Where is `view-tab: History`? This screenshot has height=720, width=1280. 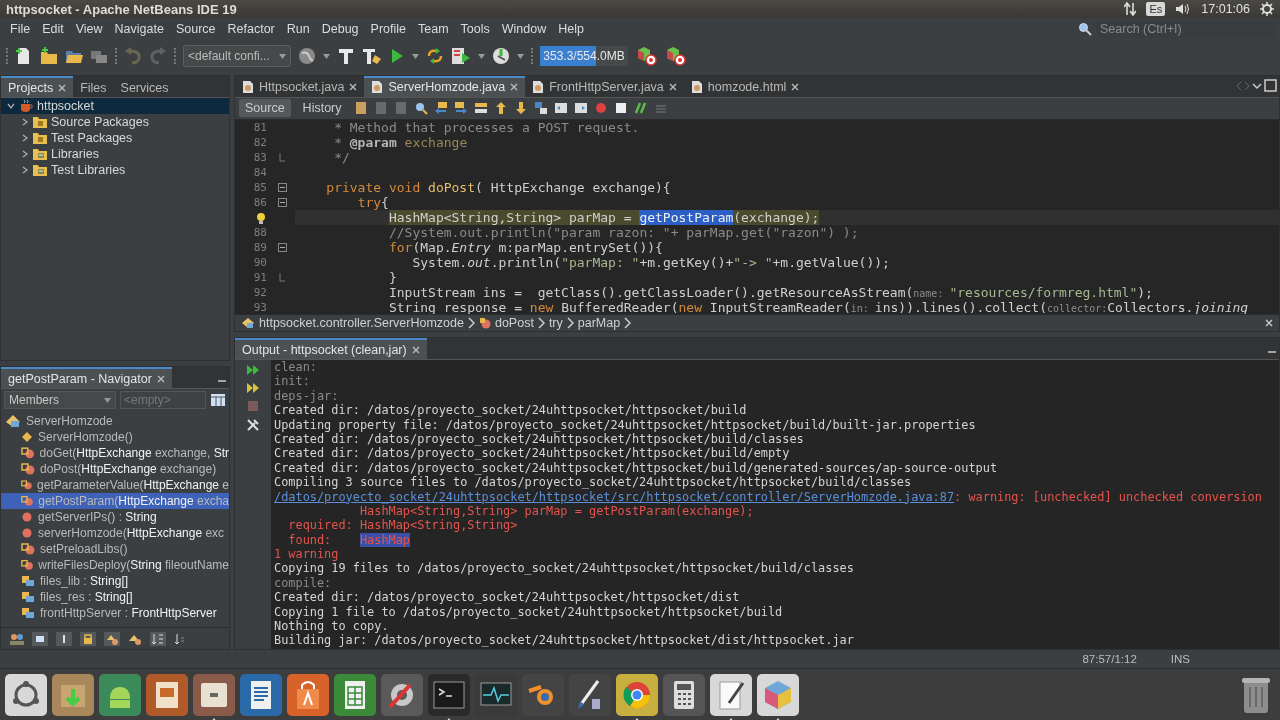 view-tab: History is located at coordinates (322, 108).